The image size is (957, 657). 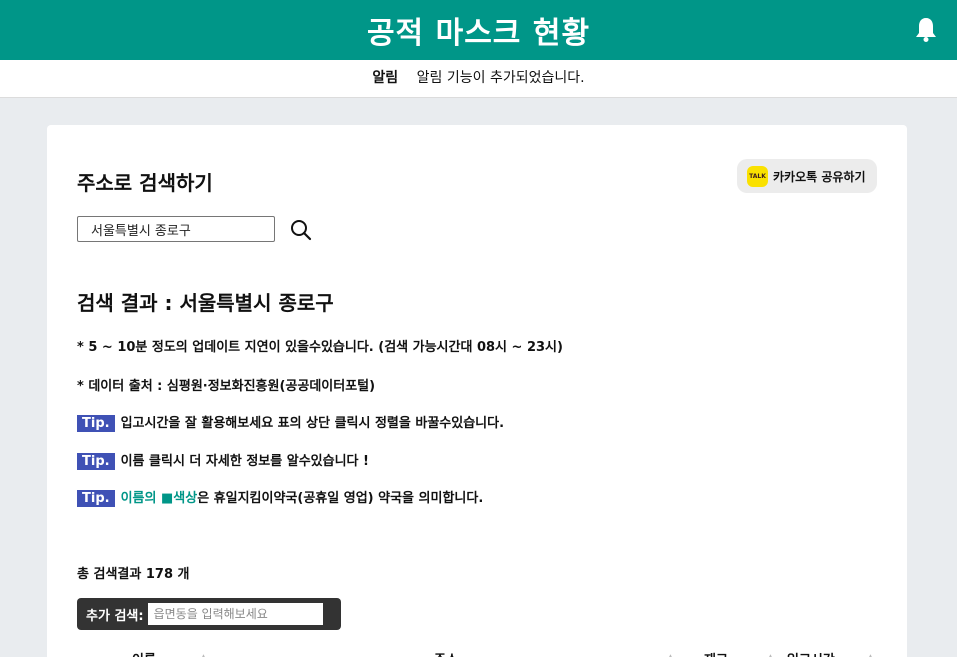 I want to click on tip-name-click: Tip. 이름 클릭시 더 자세한 정보를 알수있습니다 !, so click(x=223, y=460).